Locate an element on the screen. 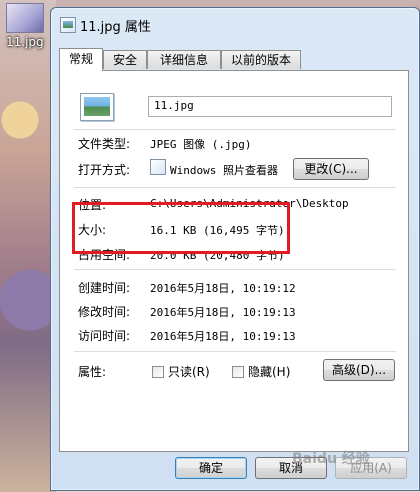 This screenshot has width=420, height=492. tab-details: 详细信息 is located at coordinates (184, 59).